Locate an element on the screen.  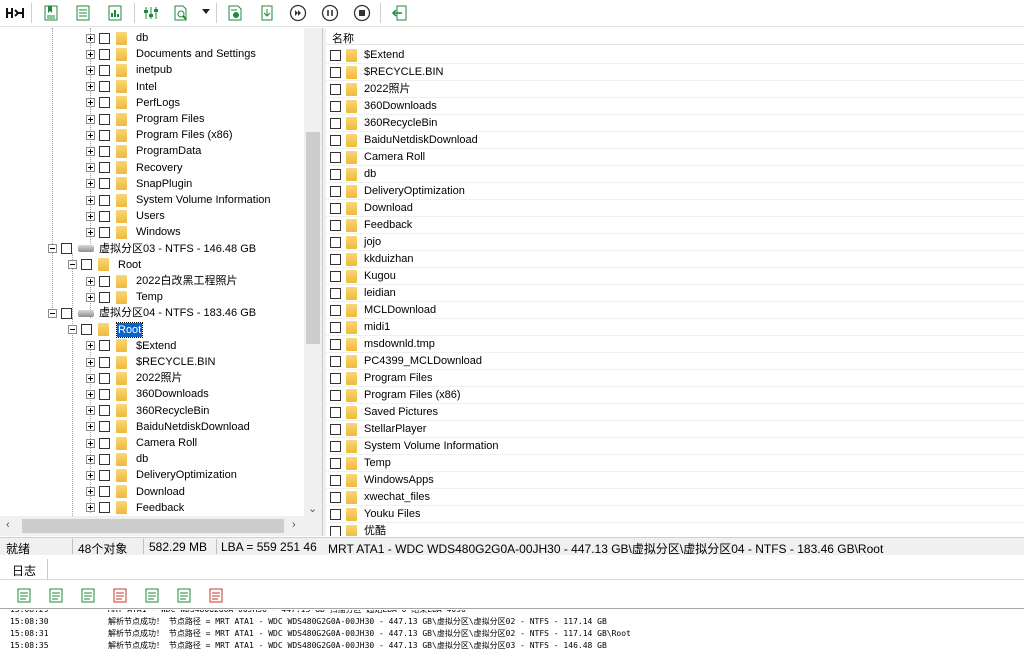
list-item: 360RecycleBin is located at coordinates (675, 123).